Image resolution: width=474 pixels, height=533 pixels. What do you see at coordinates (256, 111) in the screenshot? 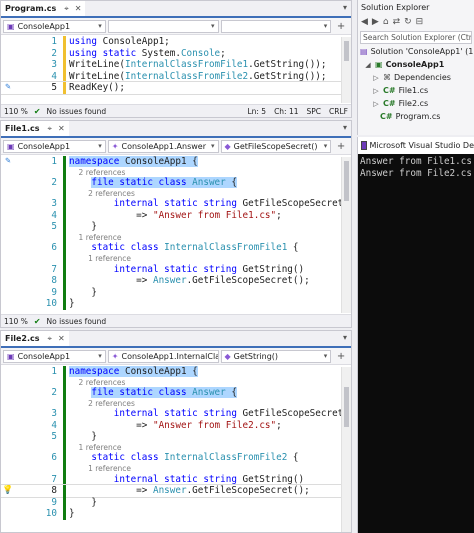
I see `line-indicator: Ln: 5` at bounding box center [256, 111].